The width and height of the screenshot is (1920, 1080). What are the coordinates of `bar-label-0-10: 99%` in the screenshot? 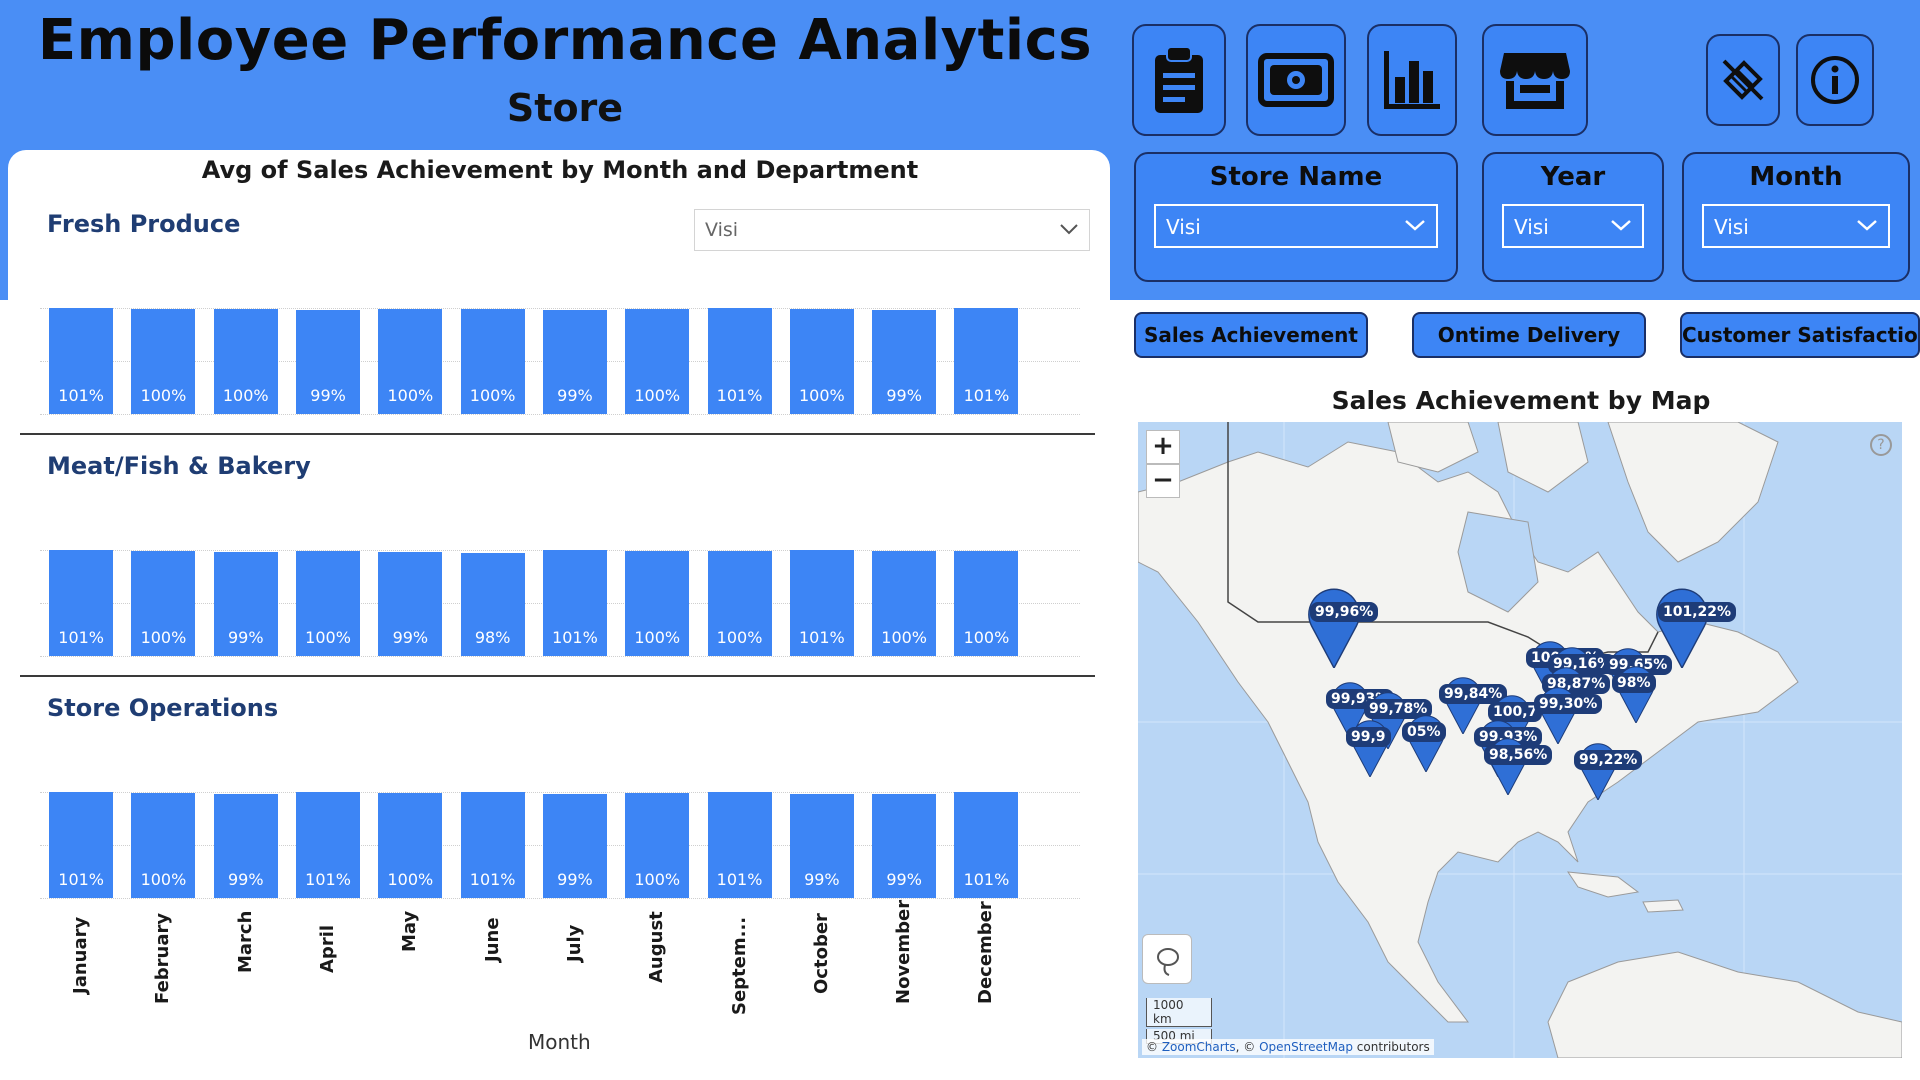 It's located at (904, 395).